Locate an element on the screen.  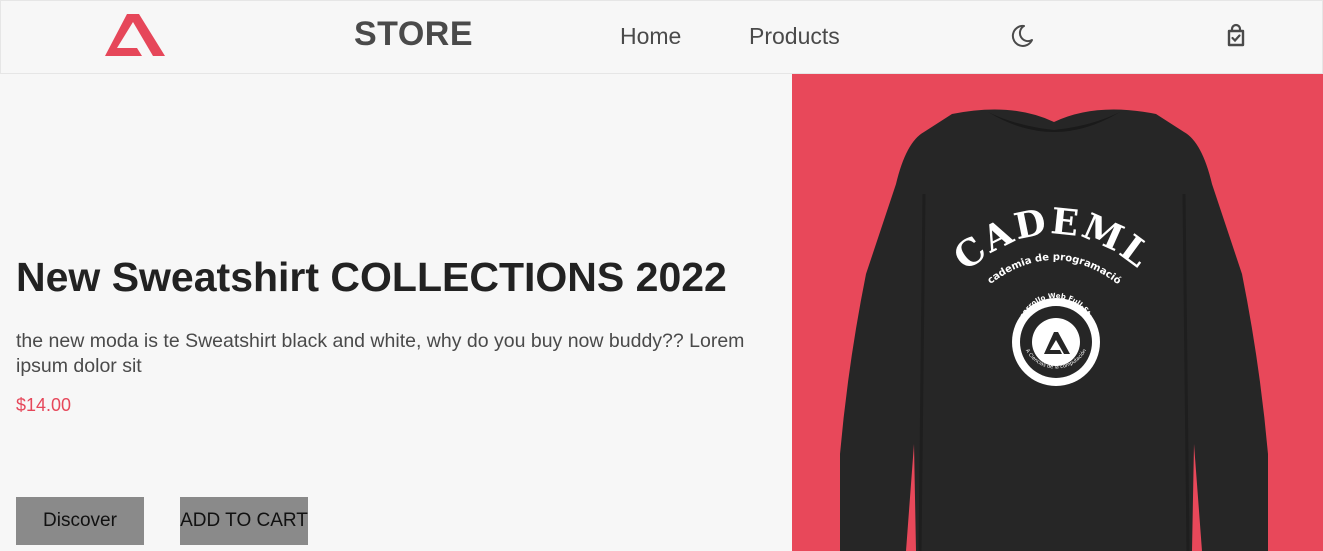
store-title: STORE is located at coordinates (414, 34).